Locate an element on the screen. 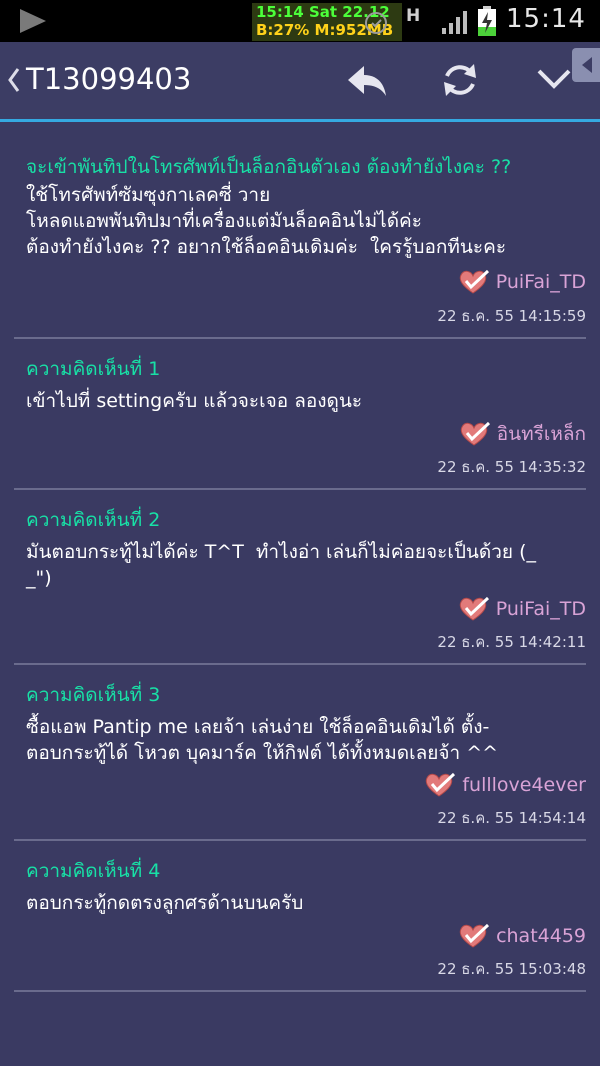  refresh-icon is located at coordinates (460, 80).